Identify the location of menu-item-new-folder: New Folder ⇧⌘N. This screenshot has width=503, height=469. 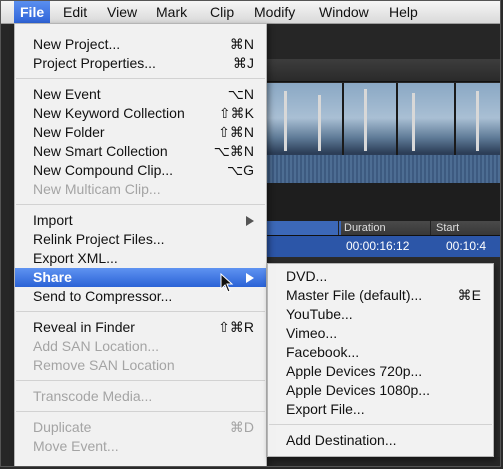
(140, 132).